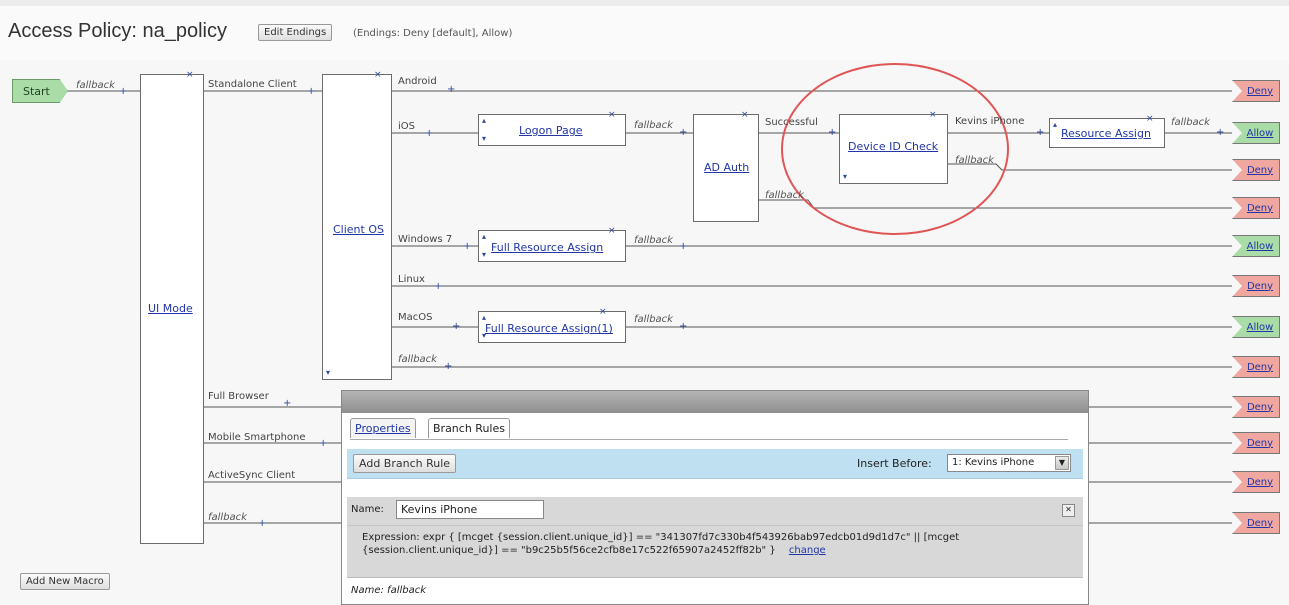 The height and width of the screenshot is (605, 1289). I want to click on branch-label-android: Android, so click(417, 81).